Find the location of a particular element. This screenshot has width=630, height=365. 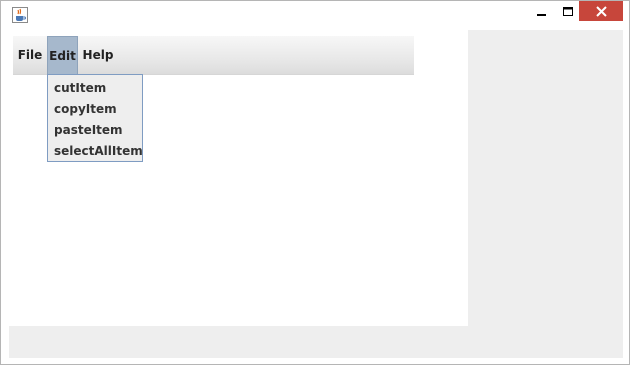

edit-menu-popup: cutItem copyItem pasteItem selectAllItem is located at coordinates (95, 118).